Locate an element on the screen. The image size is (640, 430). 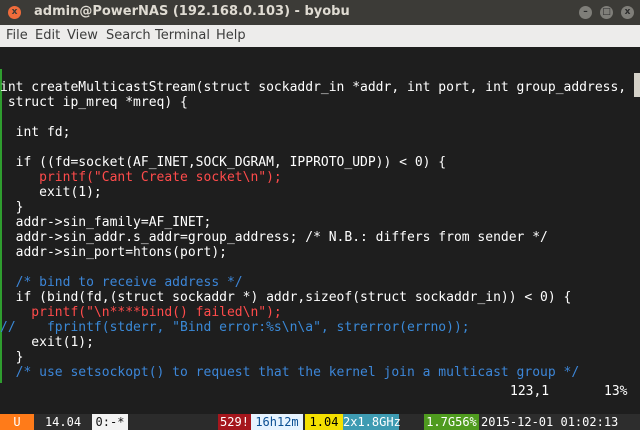
cursor-position: 123,1 is located at coordinates (530, 391).